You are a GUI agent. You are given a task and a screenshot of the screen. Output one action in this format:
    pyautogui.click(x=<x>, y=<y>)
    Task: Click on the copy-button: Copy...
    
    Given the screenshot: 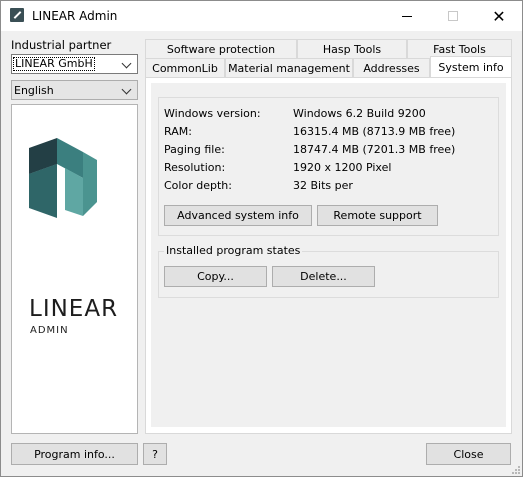 What is the action you would take?
    pyautogui.click(x=215, y=276)
    